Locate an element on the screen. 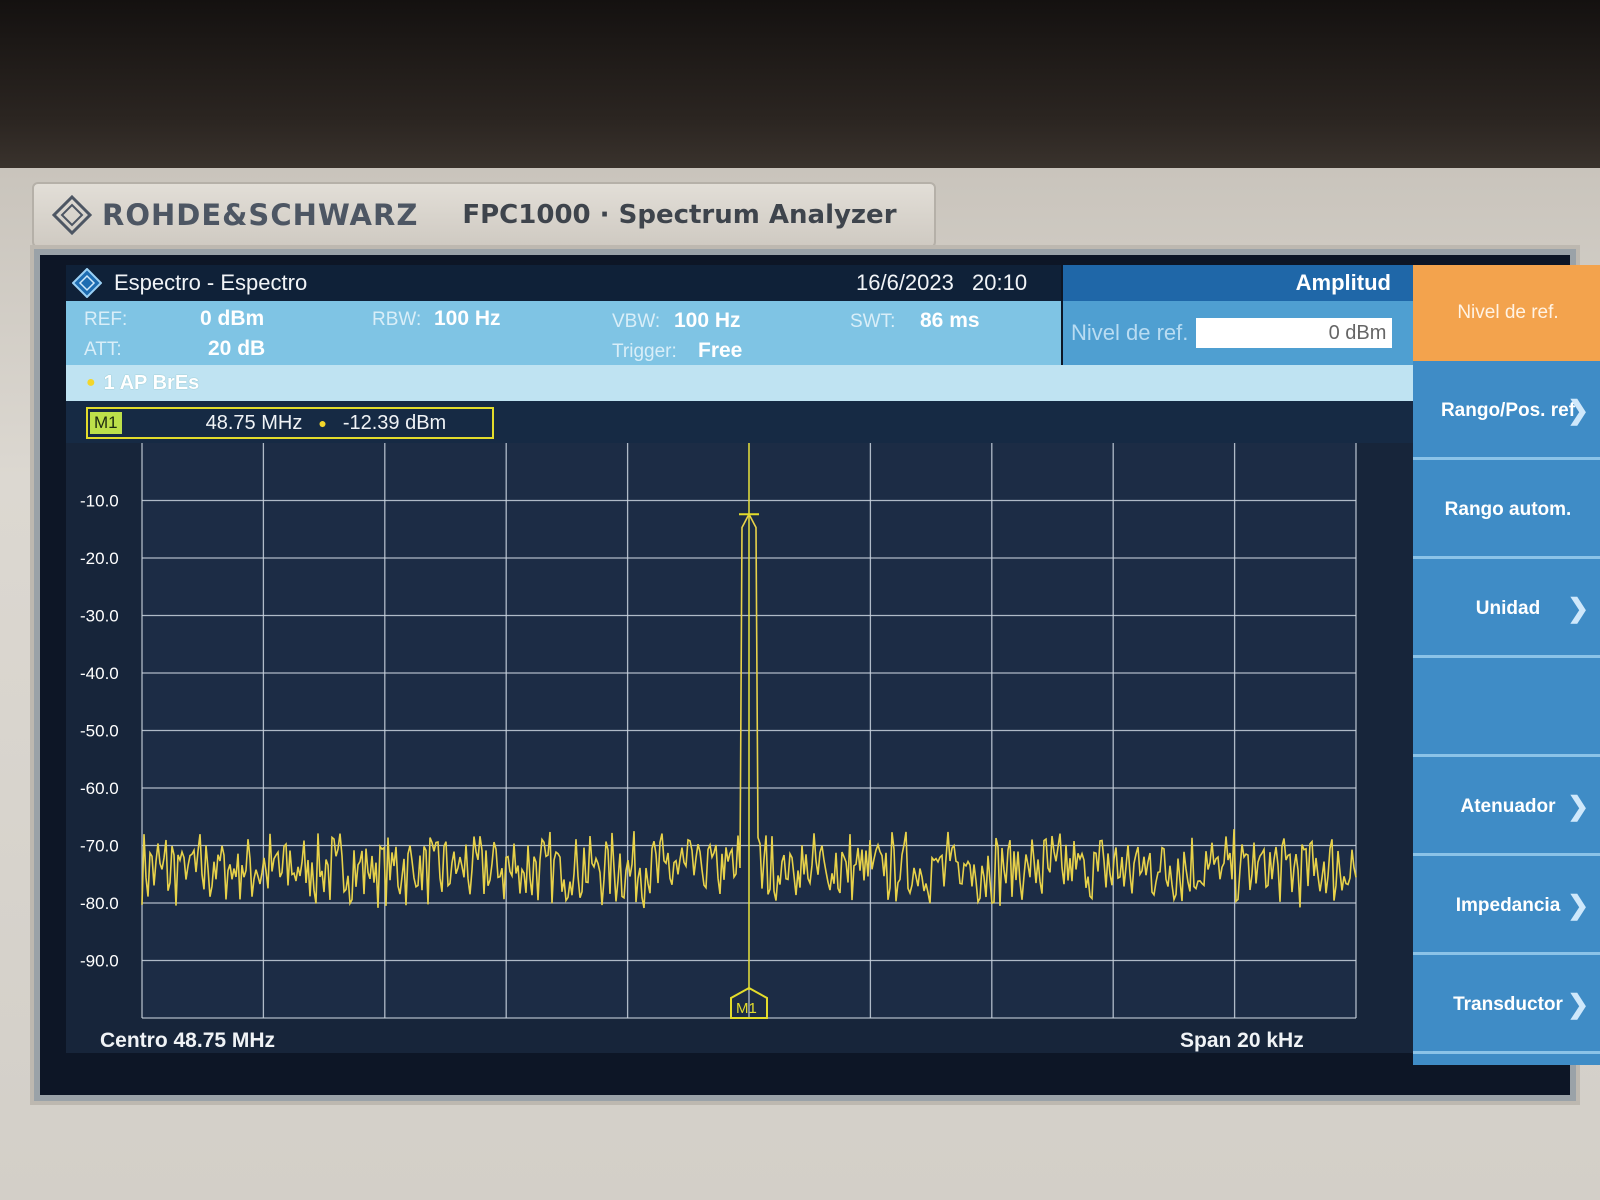 The height and width of the screenshot is (1200, 1600). softkey-rango-pos-ref: Rango/Pos. ref ❯ is located at coordinates (1506, 412).